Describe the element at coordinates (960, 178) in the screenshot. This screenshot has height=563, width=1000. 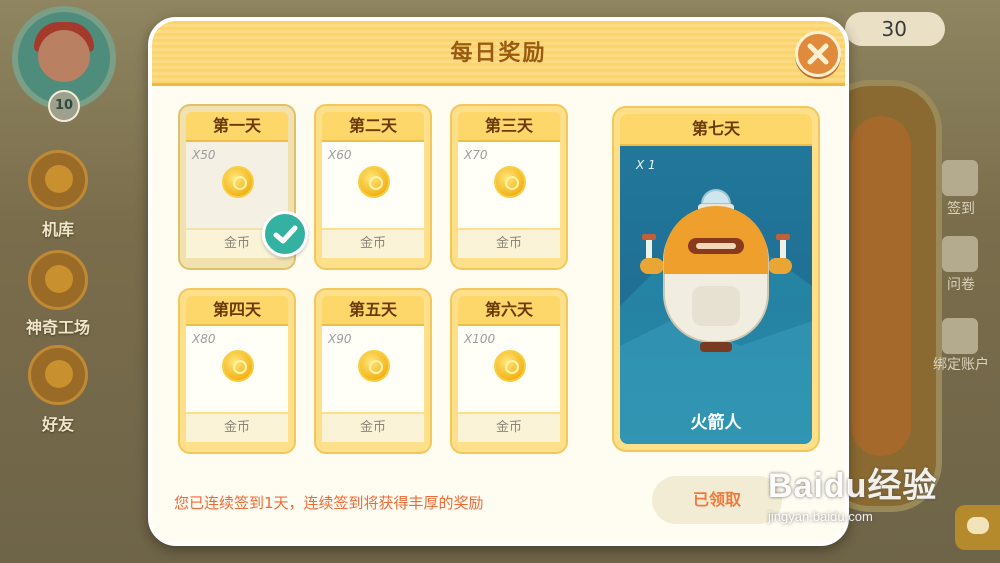
I see `calendar-check-icon` at that location.